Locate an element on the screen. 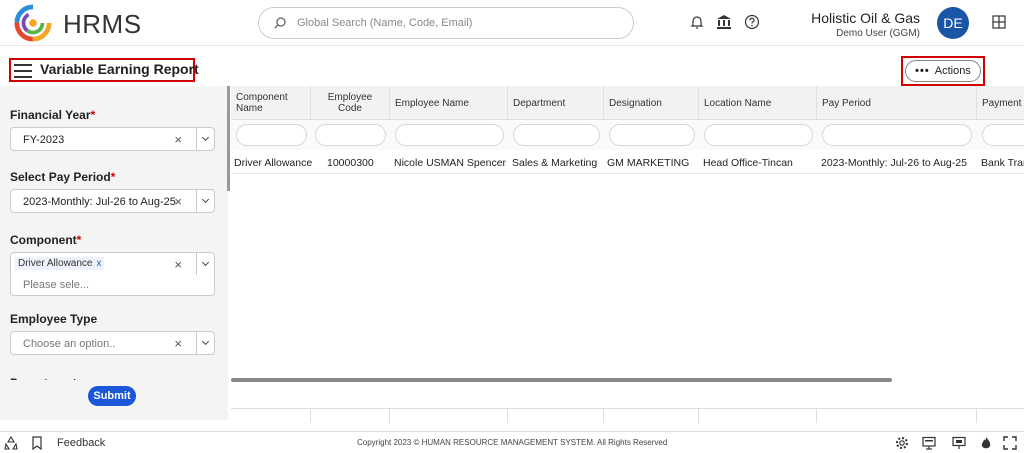 The width and height of the screenshot is (1024, 453). search-input is located at coordinates (457, 23).